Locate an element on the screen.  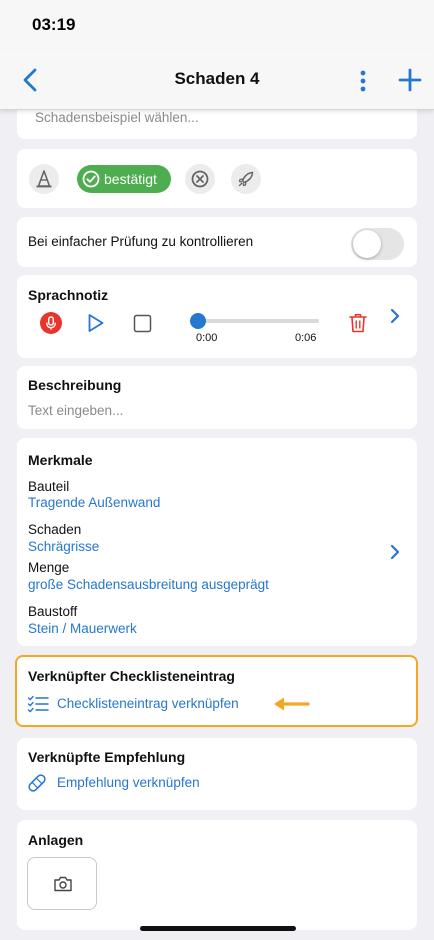
simple-check-toggle is located at coordinates (377, 244).